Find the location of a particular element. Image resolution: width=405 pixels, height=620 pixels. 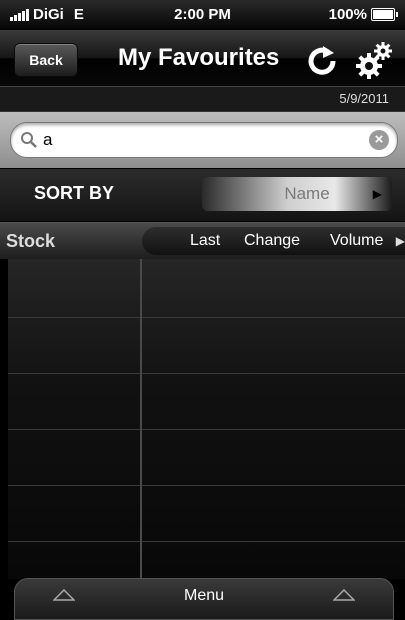

column-header-last: Last is located at coordinates (205, 241).